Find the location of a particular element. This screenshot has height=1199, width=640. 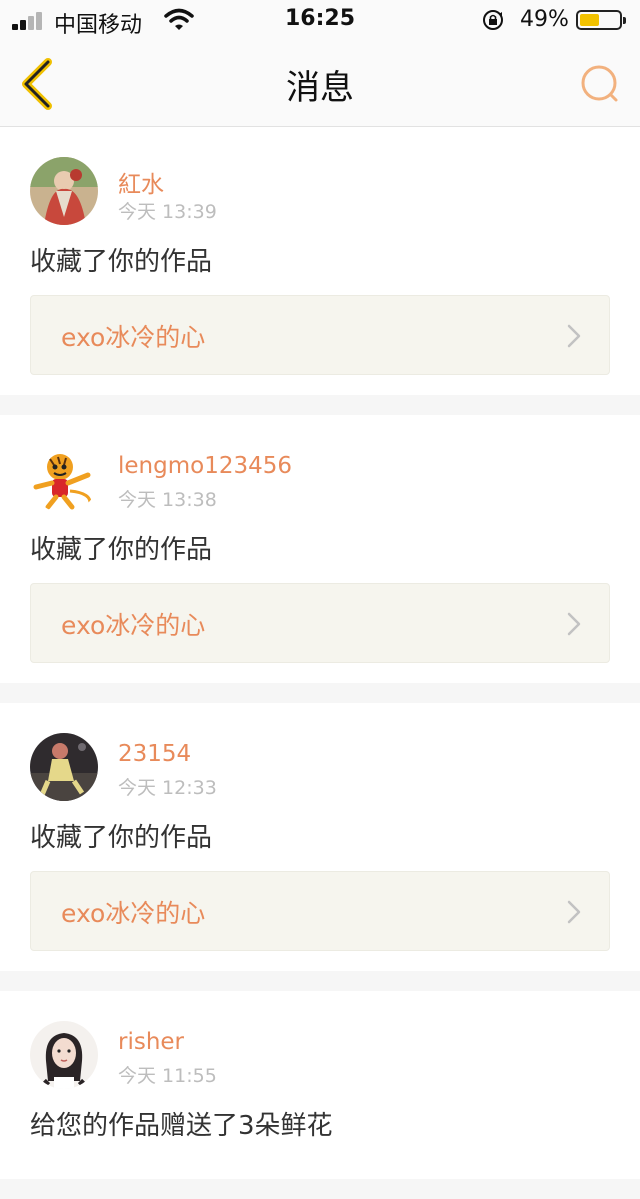

navigation-bar: 消息 is located at coordinates (320, 83).